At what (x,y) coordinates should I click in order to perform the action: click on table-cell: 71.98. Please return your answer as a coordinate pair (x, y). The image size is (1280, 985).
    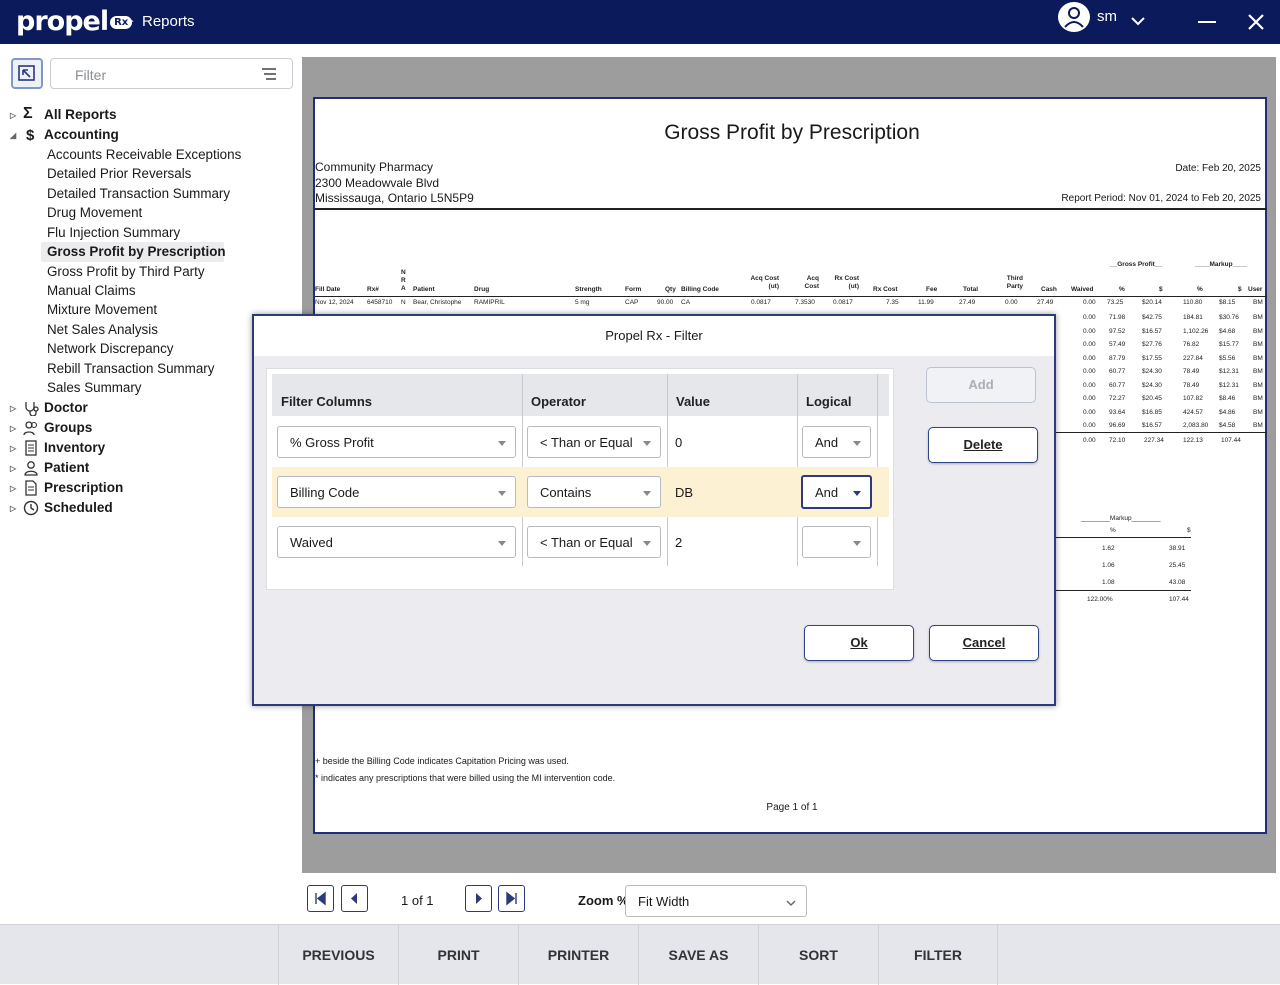
    Looking at the image, I should click on (1117, 317).